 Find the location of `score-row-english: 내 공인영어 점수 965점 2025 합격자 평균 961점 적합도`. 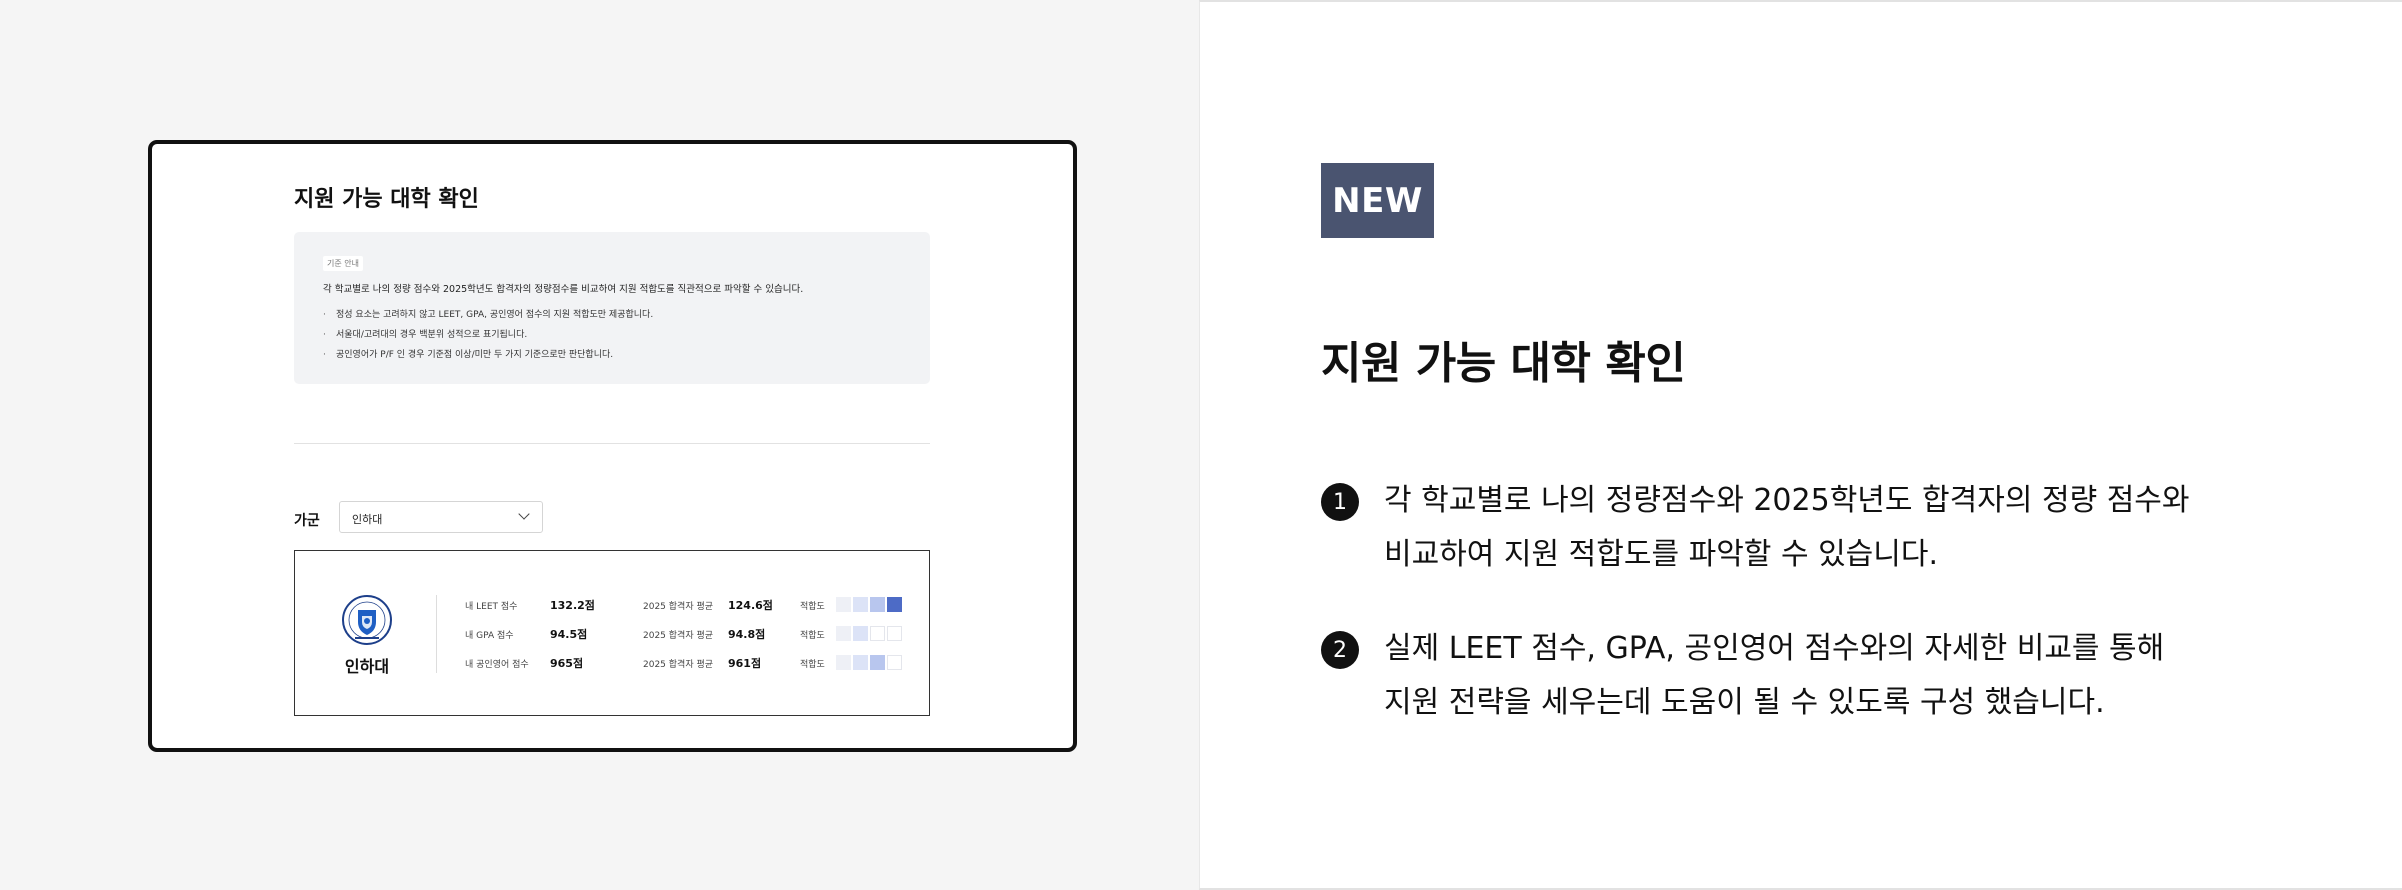

score-row-english: 내 공인영어 점수 965점 2025 합격자 평균 961점 적합도 is located at coordinates (685, 663).